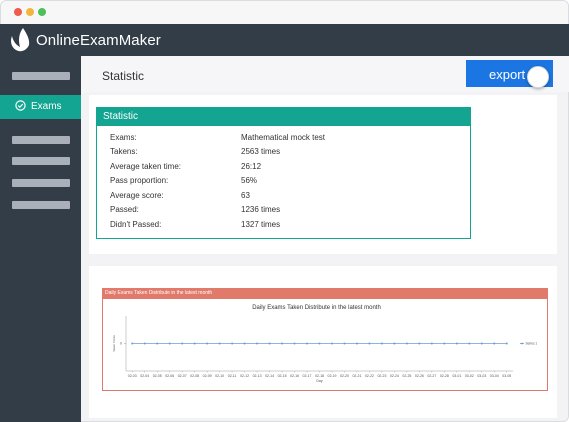  I want to click on statistic-panel-title: Statistic, so click(121, 116).